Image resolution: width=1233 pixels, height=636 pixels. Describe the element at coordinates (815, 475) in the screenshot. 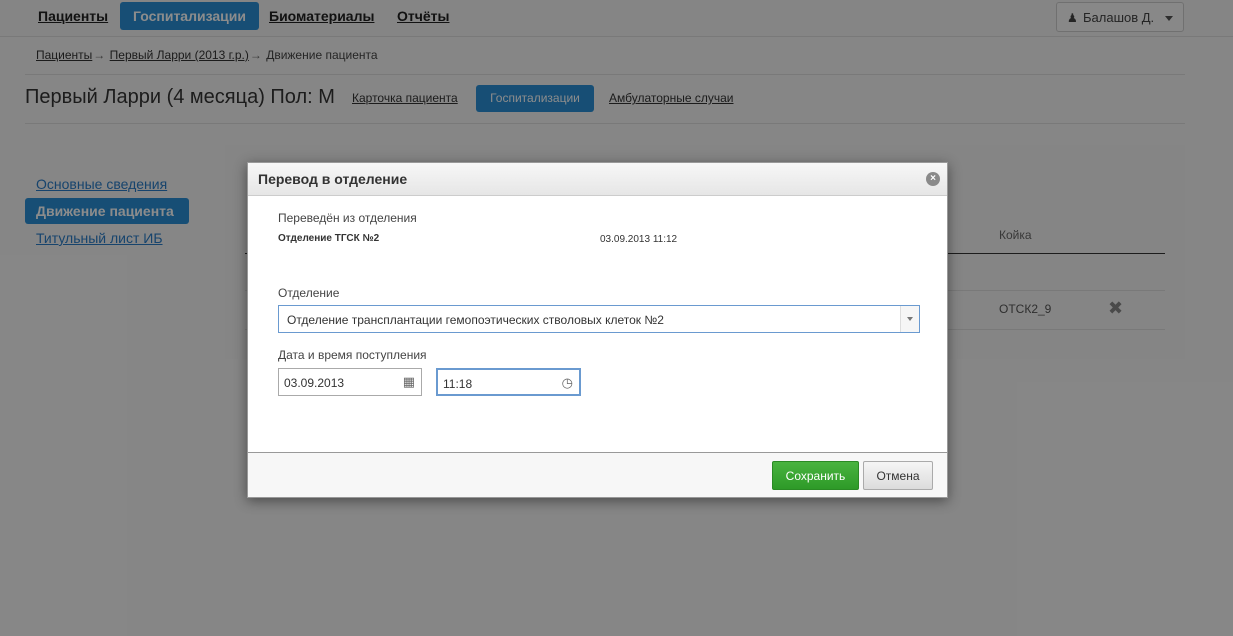

I see `save-button: Сохранить` at that location.